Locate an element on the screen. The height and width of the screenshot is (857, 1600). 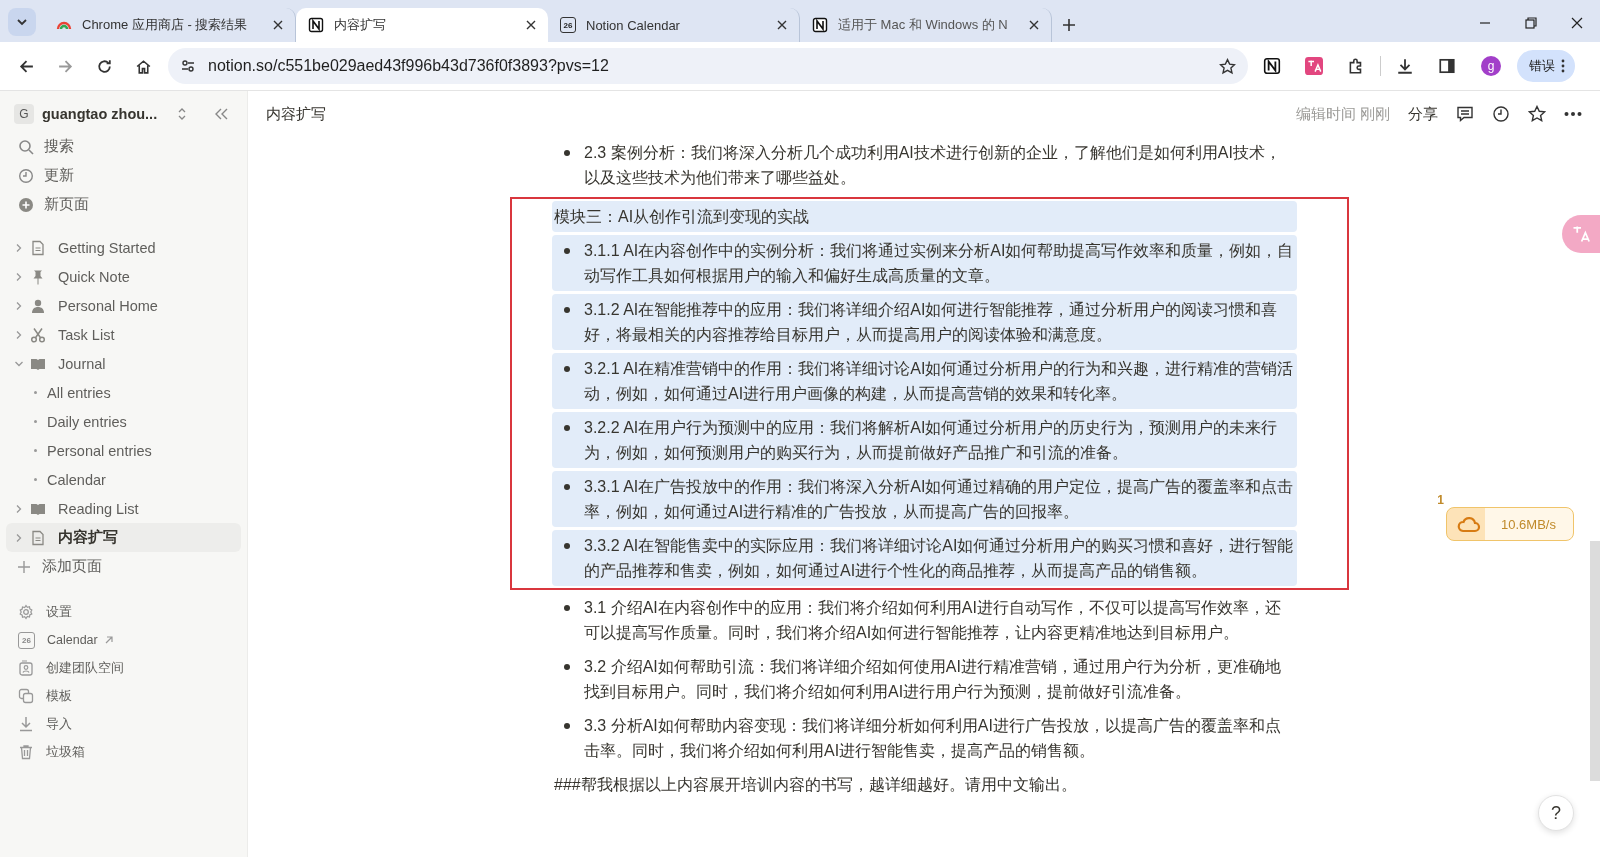
settings-icon is located at coordinates (26, 612).